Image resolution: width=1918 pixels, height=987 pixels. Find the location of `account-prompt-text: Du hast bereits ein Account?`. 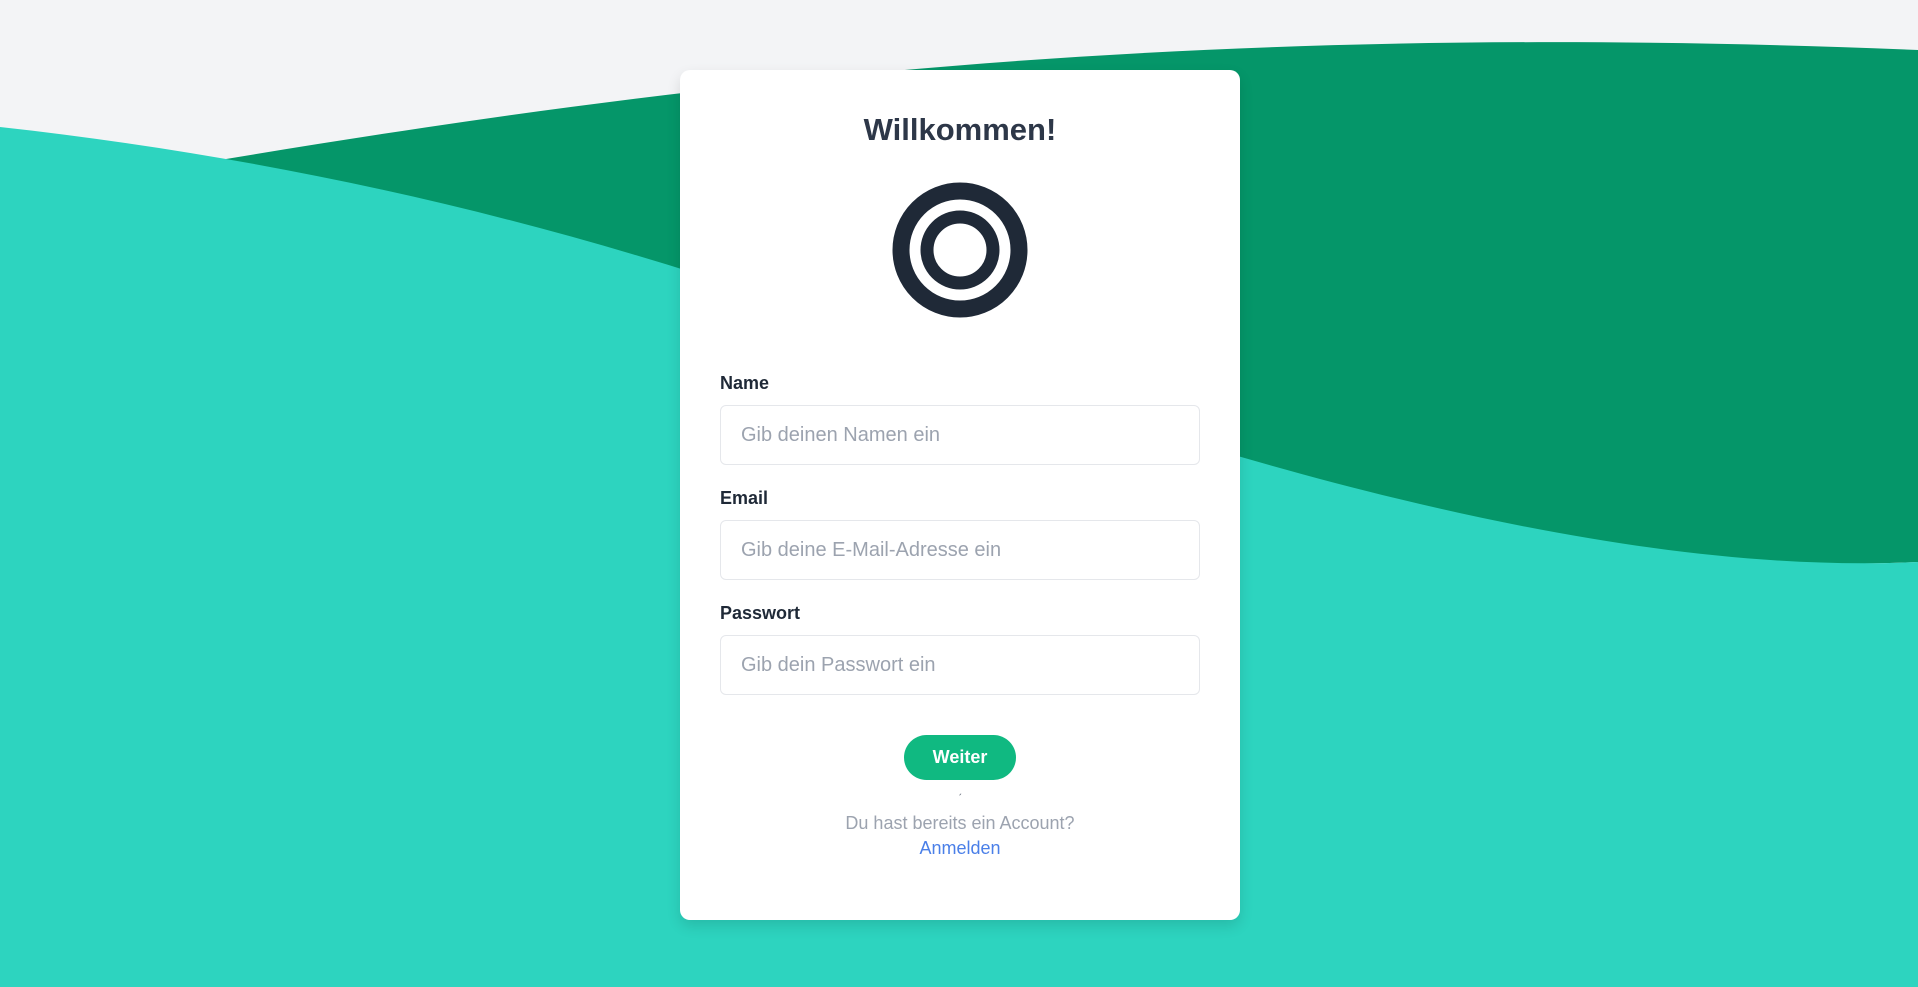

account-prompt-text: Du hast bereits ein Account? is located at coordinates (960, 823).